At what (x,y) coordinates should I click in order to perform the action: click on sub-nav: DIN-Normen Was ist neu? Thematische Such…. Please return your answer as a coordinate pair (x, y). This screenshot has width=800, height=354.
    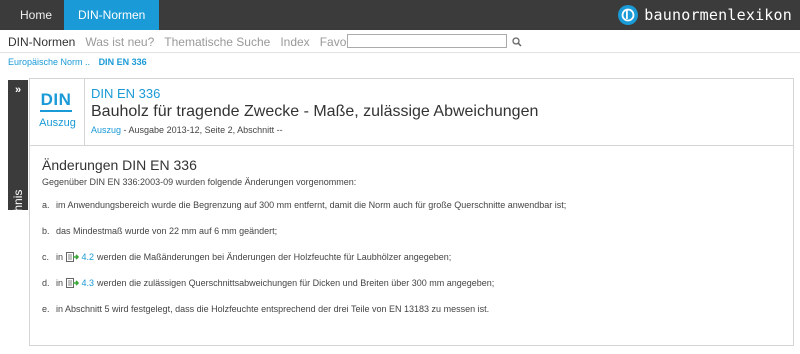
    Looking at the image, I should click on (194, 42).